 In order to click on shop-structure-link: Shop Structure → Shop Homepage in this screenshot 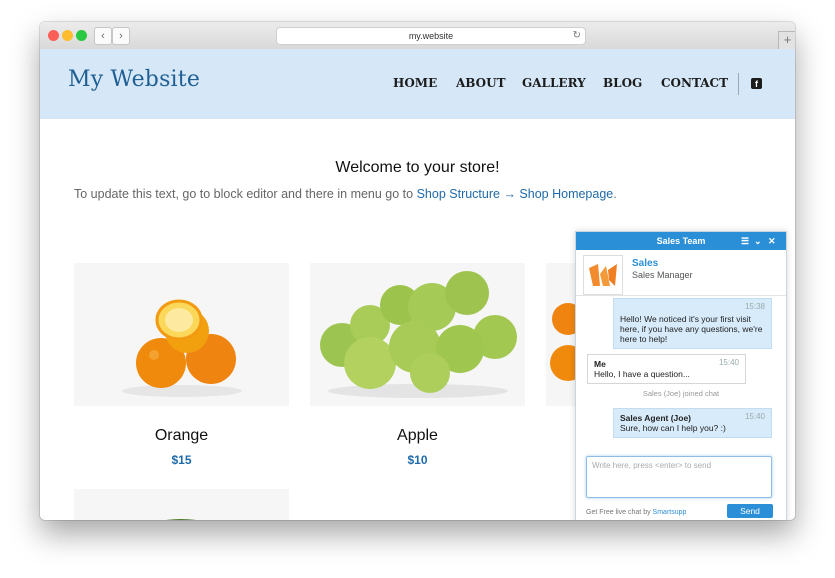, I will do `click(515, 194)`.